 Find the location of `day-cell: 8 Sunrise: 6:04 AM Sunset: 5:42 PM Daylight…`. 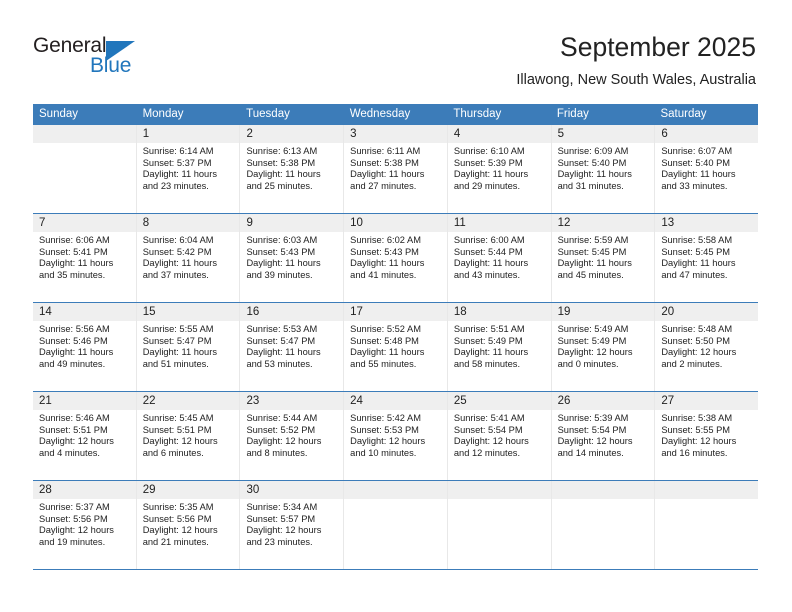

day-cell: 8 Sunrise: 6:04 AM Sunset: 5:42 PM Daylight… is located at coordinates (187, 258).